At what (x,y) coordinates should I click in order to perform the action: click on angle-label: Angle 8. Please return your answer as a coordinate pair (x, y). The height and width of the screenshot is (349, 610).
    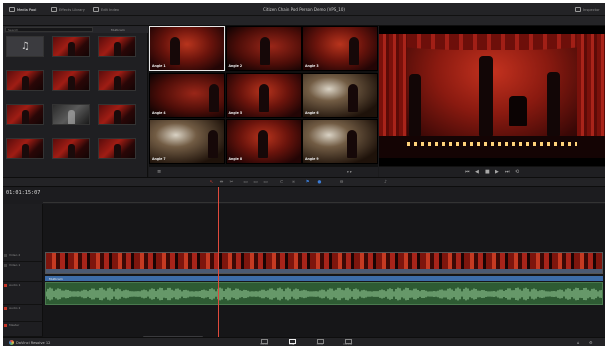
    Looking at the image, I should click on (235, 159).